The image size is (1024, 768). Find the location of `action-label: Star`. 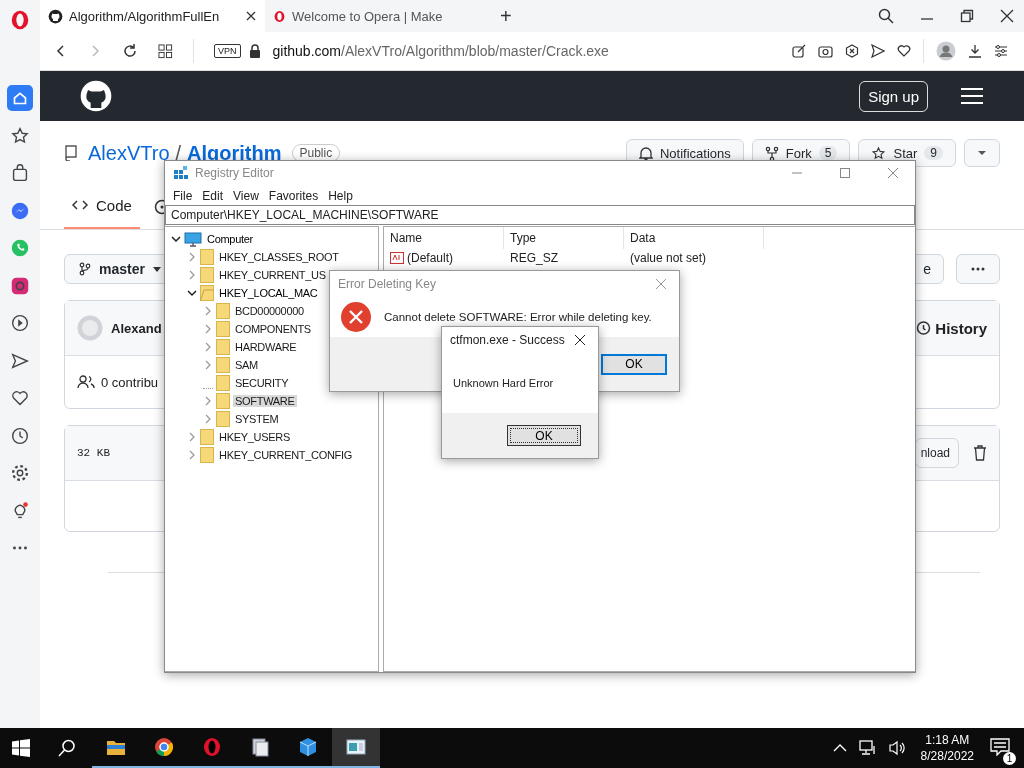

action-label: Star is located at coordinates (905, 153).